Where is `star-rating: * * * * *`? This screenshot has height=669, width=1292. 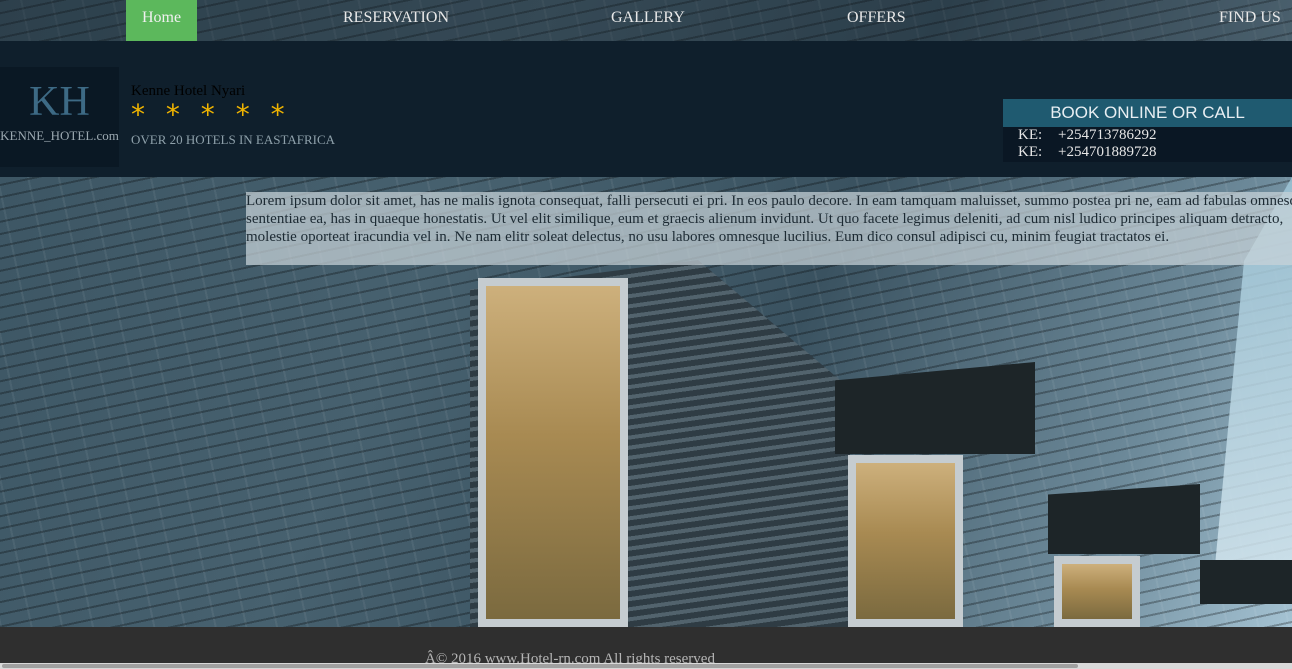 star-rating: * * * * * is located at coordinates (211, 114).